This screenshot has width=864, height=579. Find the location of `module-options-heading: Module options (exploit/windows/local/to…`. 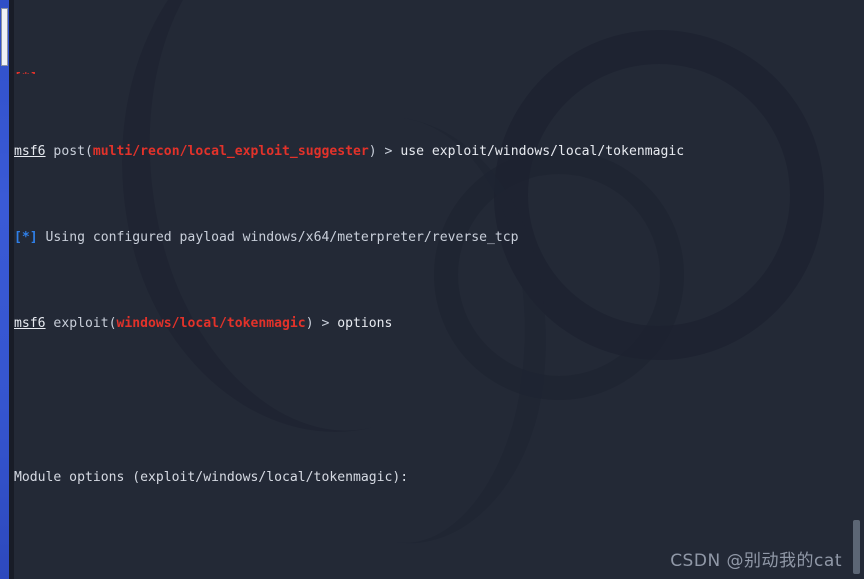

module-options-heading: Module options (exploit/windows/local/to… is located at coordinates (211, 478).